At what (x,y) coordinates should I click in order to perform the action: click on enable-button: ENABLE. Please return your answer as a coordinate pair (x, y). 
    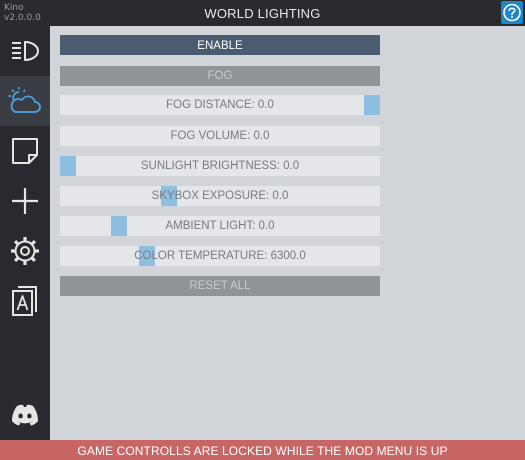
    Looking at the image, I should click on (220, 45).